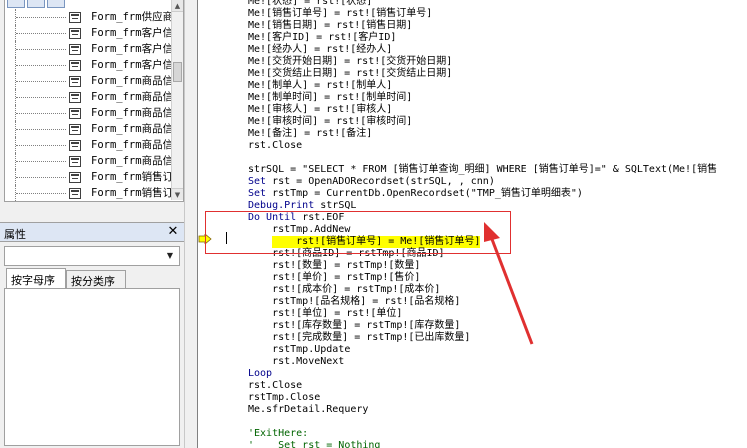 The height and width of the screenshot is (448, 747). What do you see at coordinates (320, 50) in the screenshot?
I see `code-line: Me![经办人] = rst![经办人]` at bounding box center [320, 50].